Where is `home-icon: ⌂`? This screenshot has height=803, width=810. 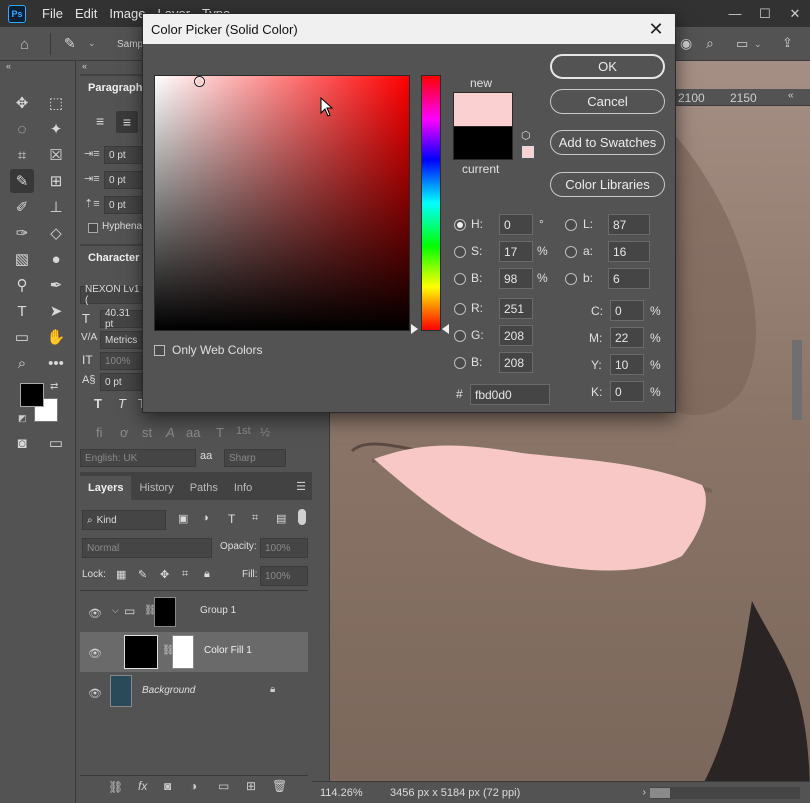 home-icon: ⌂ is located at coordinates (24, 44).